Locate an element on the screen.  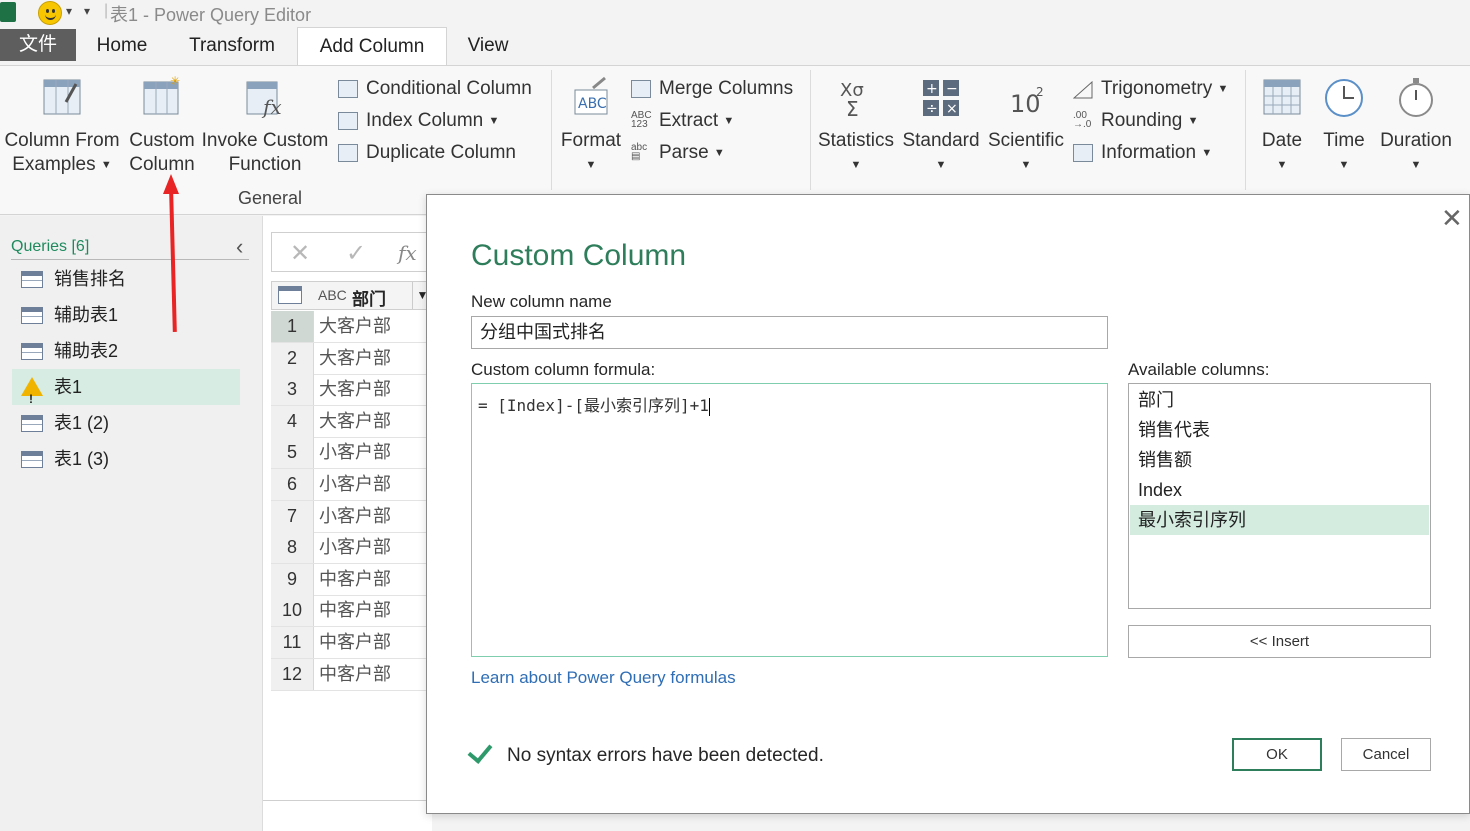
table-menu-icon is located at coordinates (290, 295).